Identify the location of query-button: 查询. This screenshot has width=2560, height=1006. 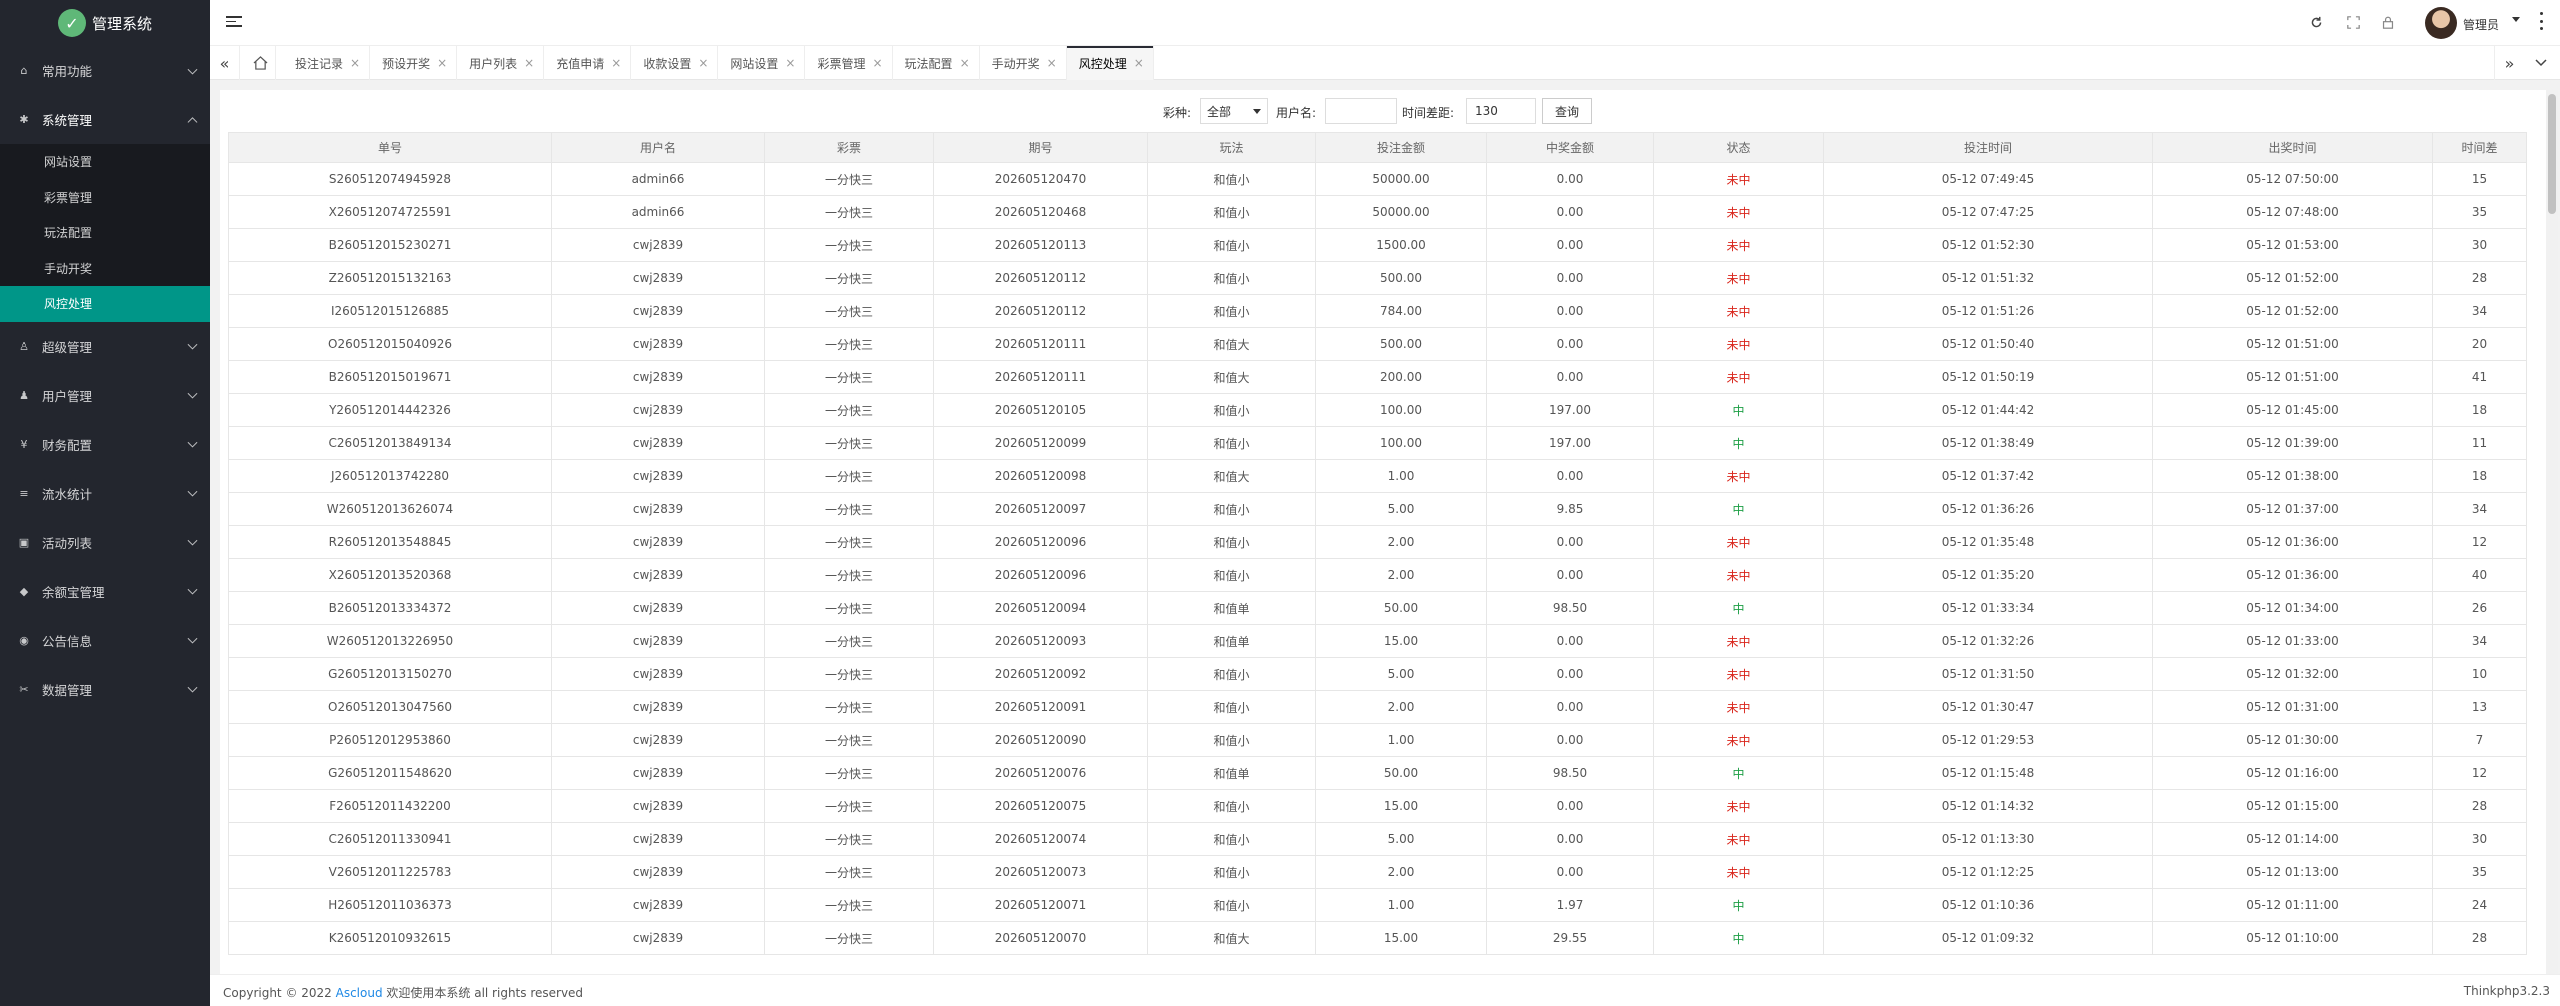
(1567, 111).